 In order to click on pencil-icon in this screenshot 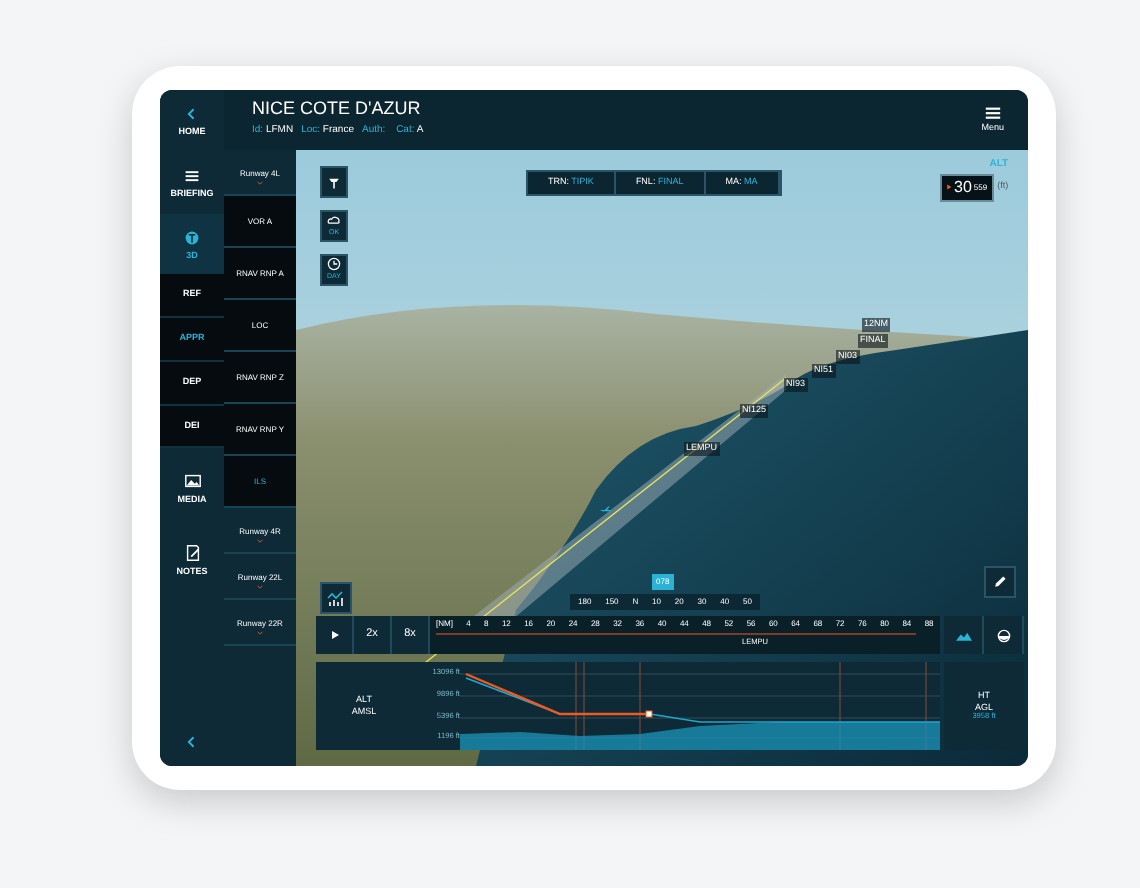, I will do `click(1000, 582)`.